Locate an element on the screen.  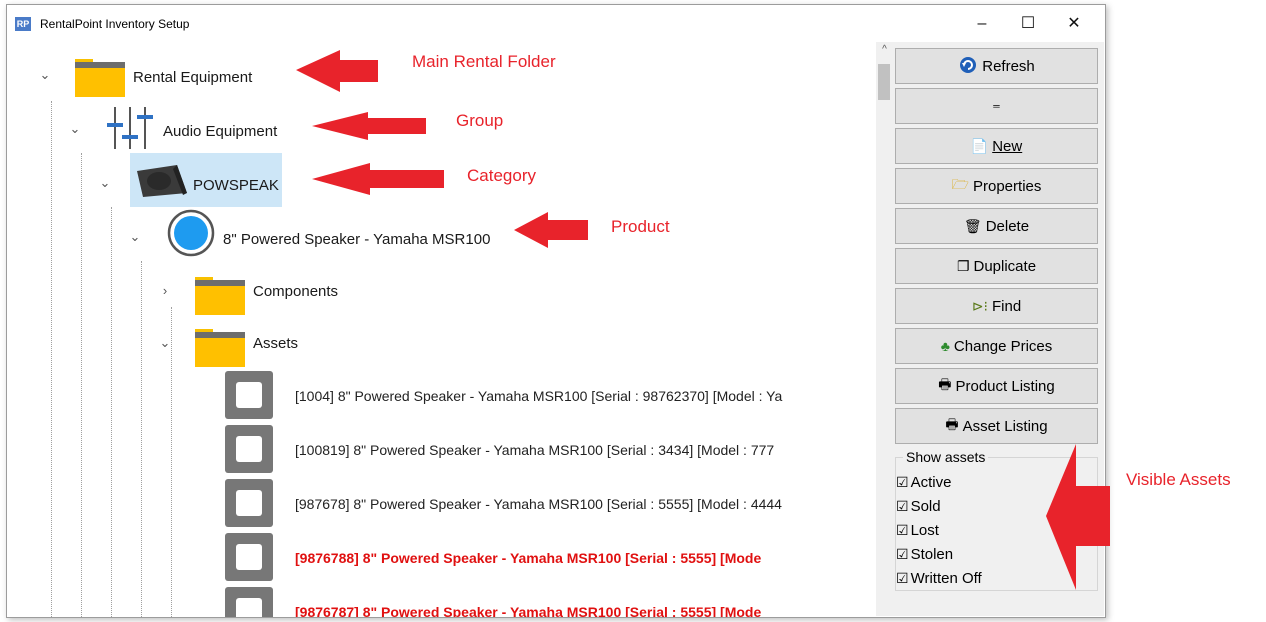
annotation-main-rental-folder: Main Rental Folder is located at coordinates (484, 61).